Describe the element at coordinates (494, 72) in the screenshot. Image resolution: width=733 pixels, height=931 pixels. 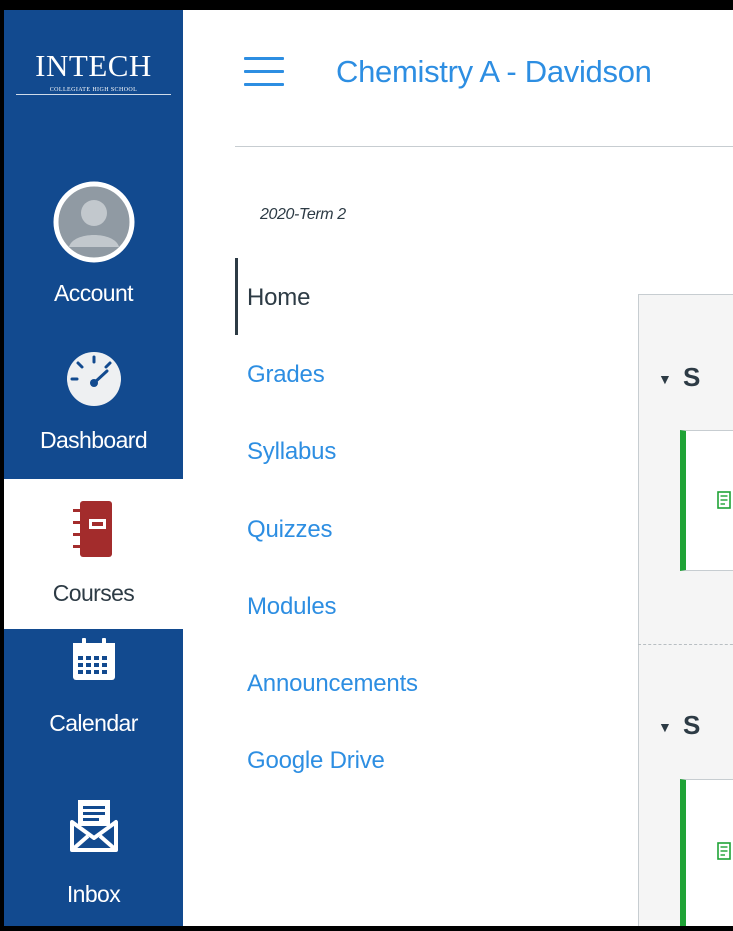
I see `course-title-breadcrumb: Chemistry A - Davidson` at that location.